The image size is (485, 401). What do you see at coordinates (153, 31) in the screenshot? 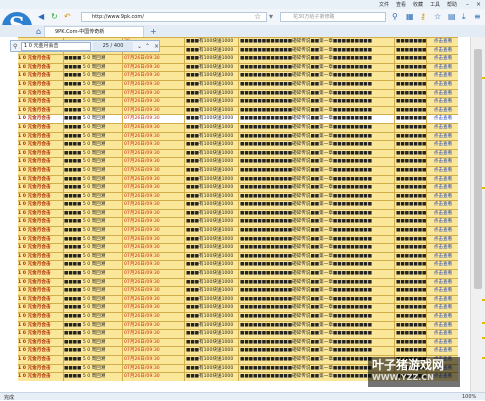
I see `new-tab-icon: +` at bounding box center [153, 31].